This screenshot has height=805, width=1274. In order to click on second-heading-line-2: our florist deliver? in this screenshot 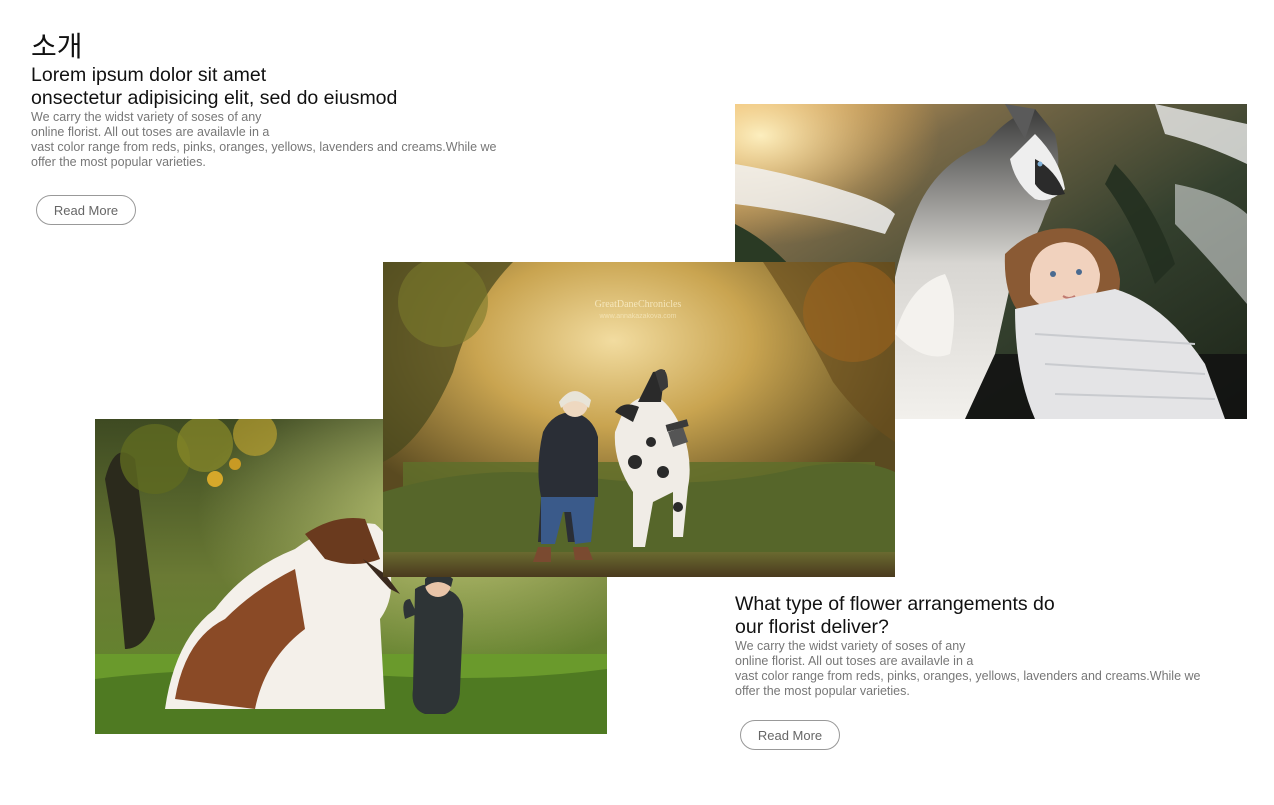, I will do `click(812, 627)`.